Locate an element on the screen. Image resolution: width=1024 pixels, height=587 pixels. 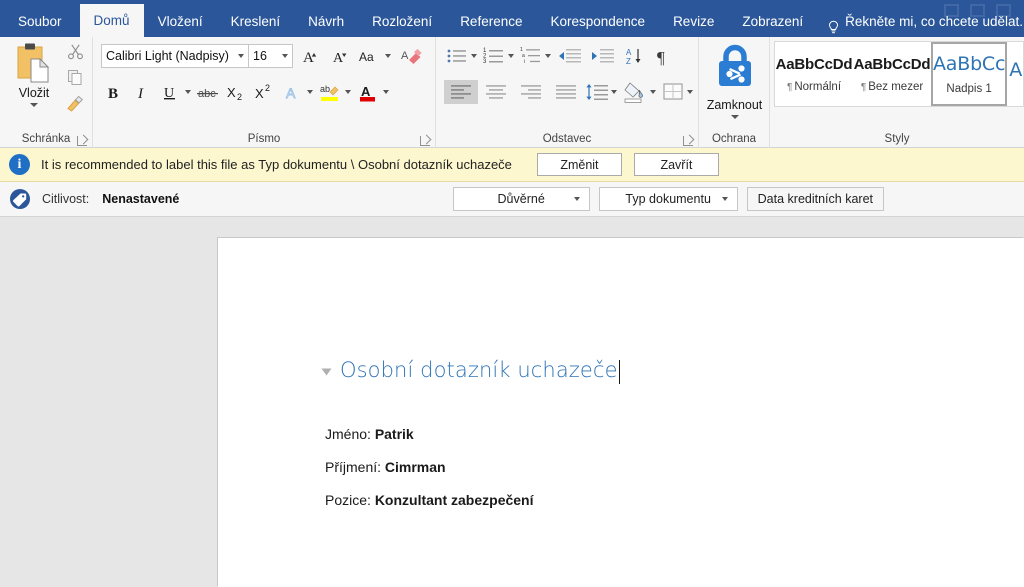
line-spacing-button is located at coordinates (597, 92).